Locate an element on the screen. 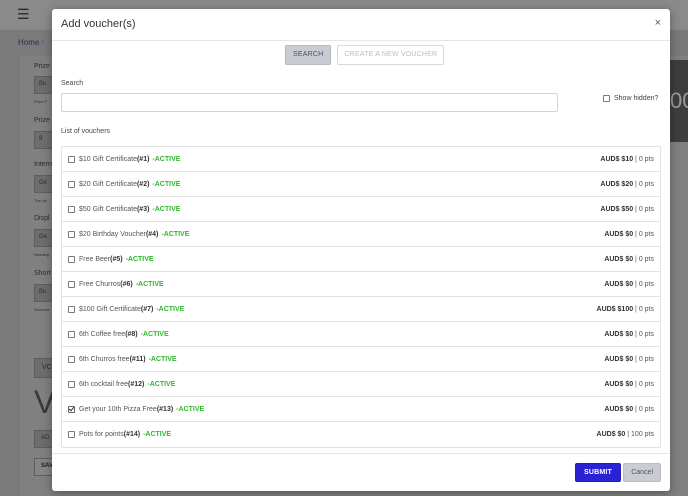 This screenshot has height=496, width=688. voucher-id: (#4) is located at coordinates (152, 234).